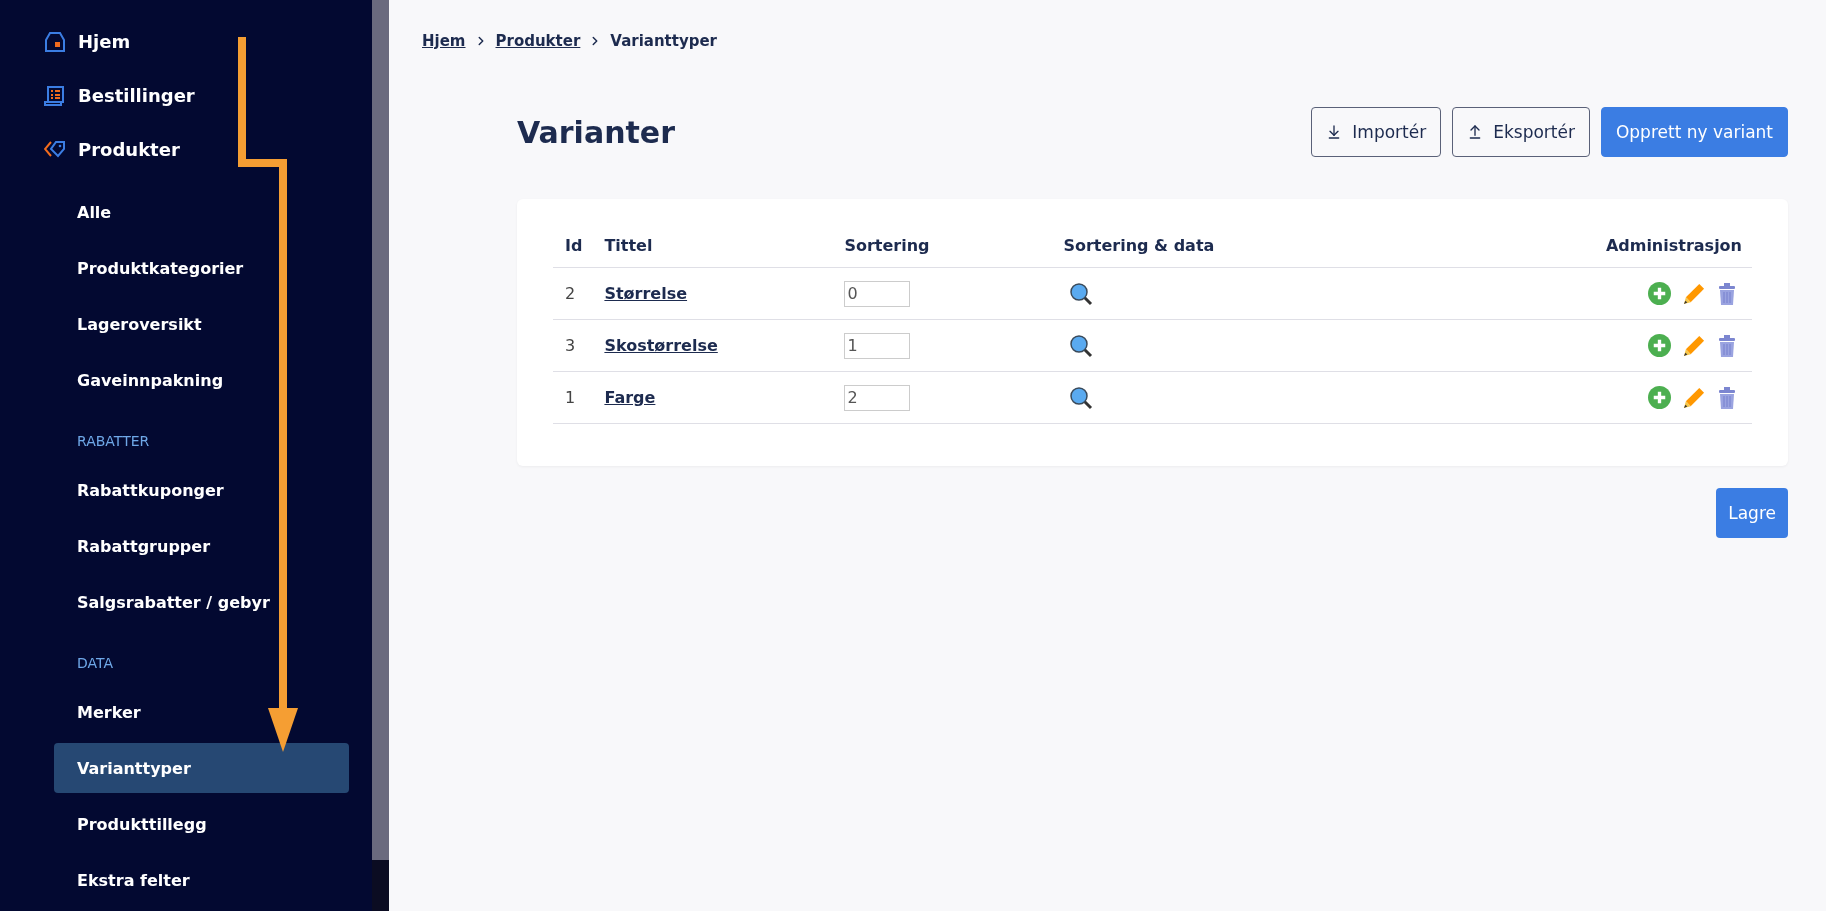 The image size is (1826, 911). What do you see at coordinates (573, 246) in the screenshot?
I see `column-header: Id` at bounding box center [573, 246].